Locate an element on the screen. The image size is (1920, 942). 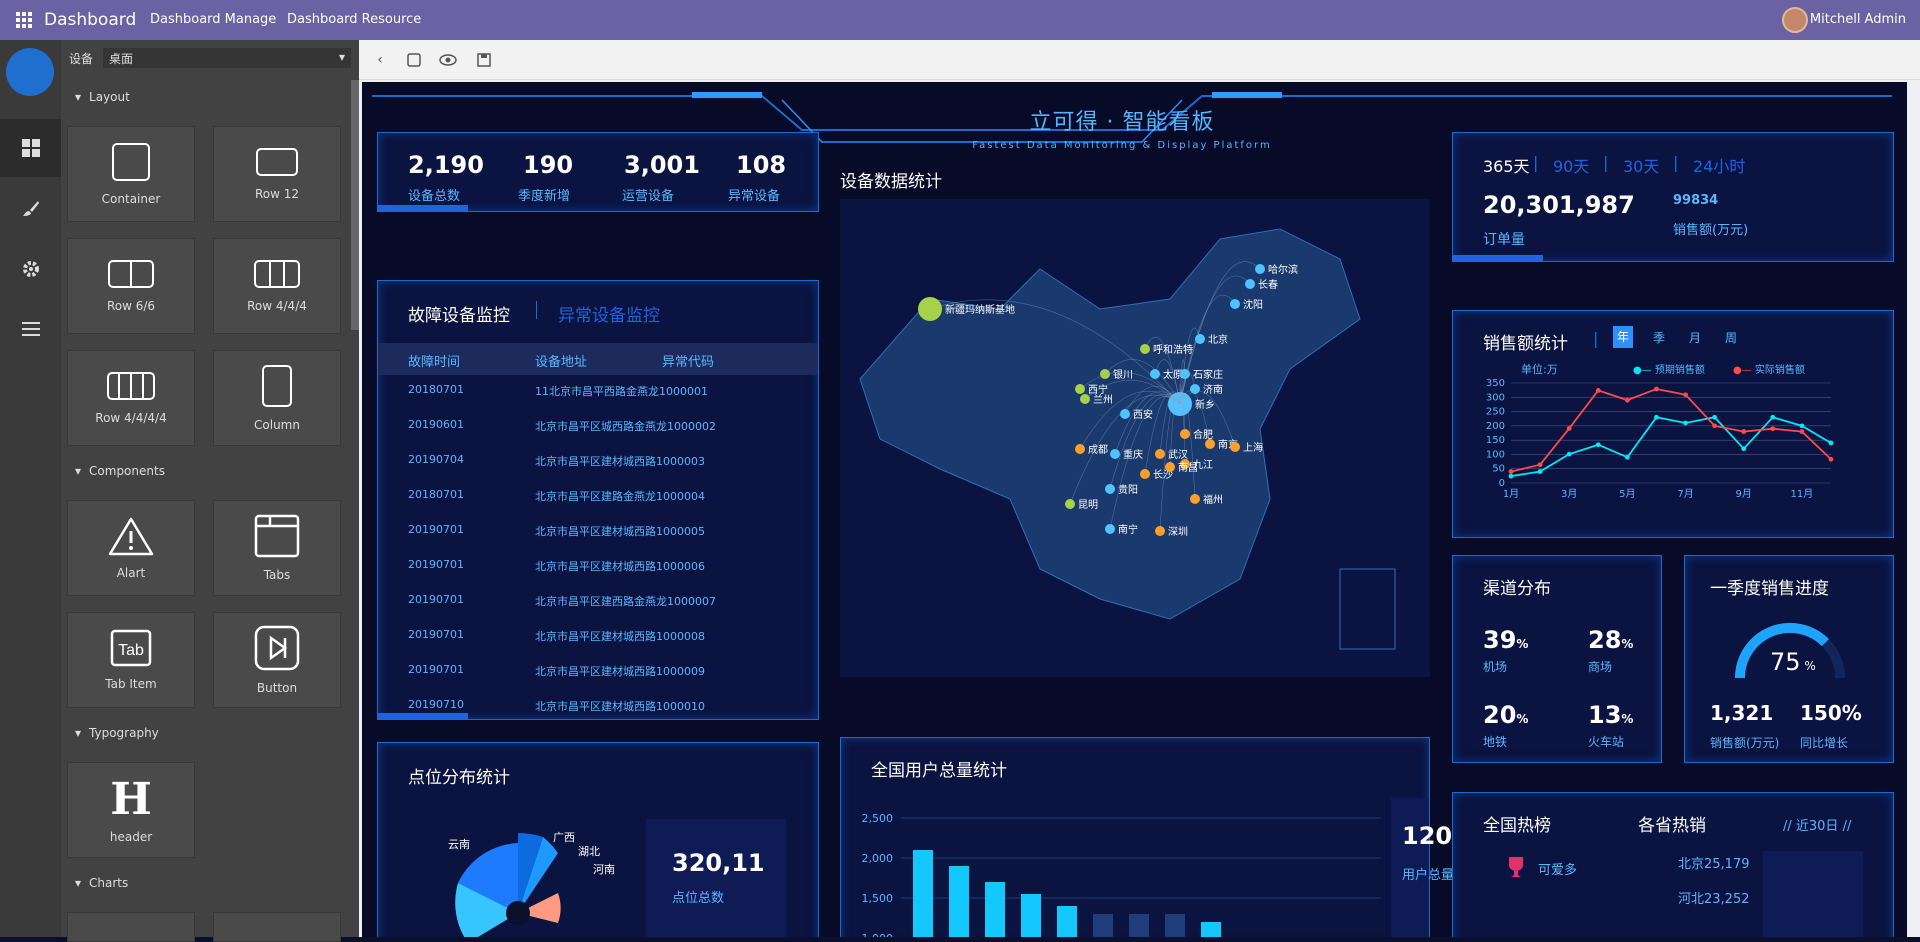
user-avatar is located at coordinates (1795, 20).